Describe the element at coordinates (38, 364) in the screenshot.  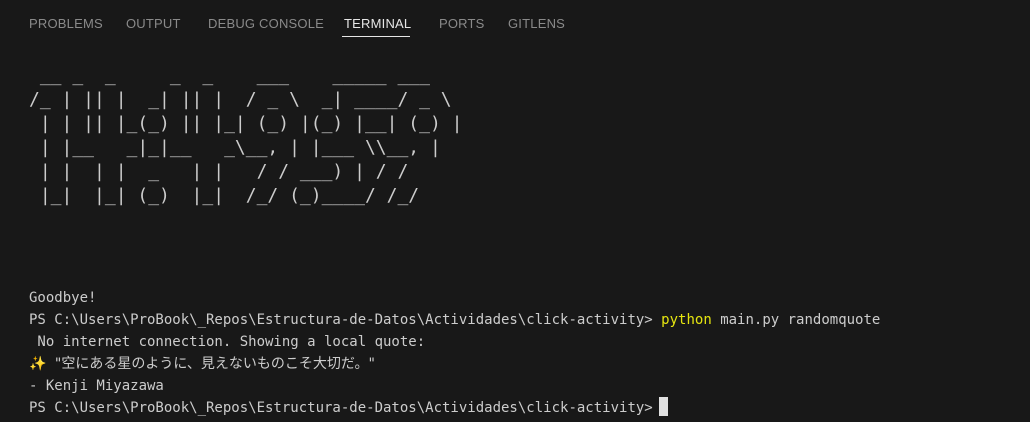
I see `sparkles-icon: ✨` at that location.